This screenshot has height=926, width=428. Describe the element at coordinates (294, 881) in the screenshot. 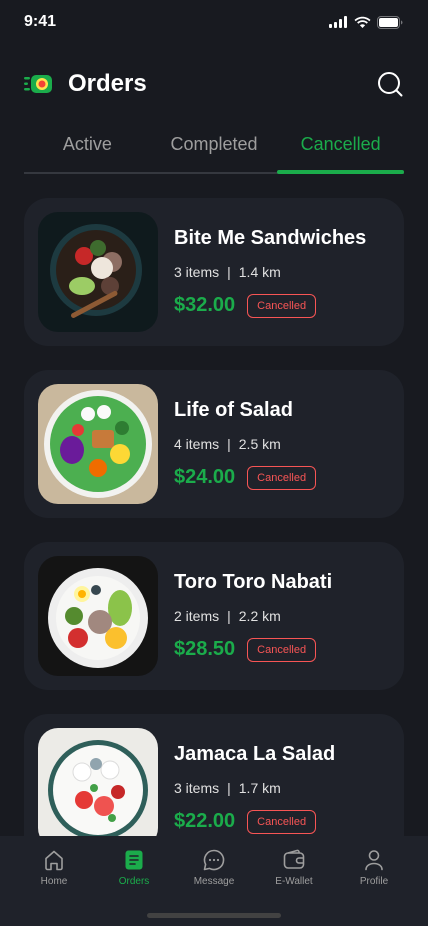

I see `nav-label-wallet: E-Wallet` at that location.